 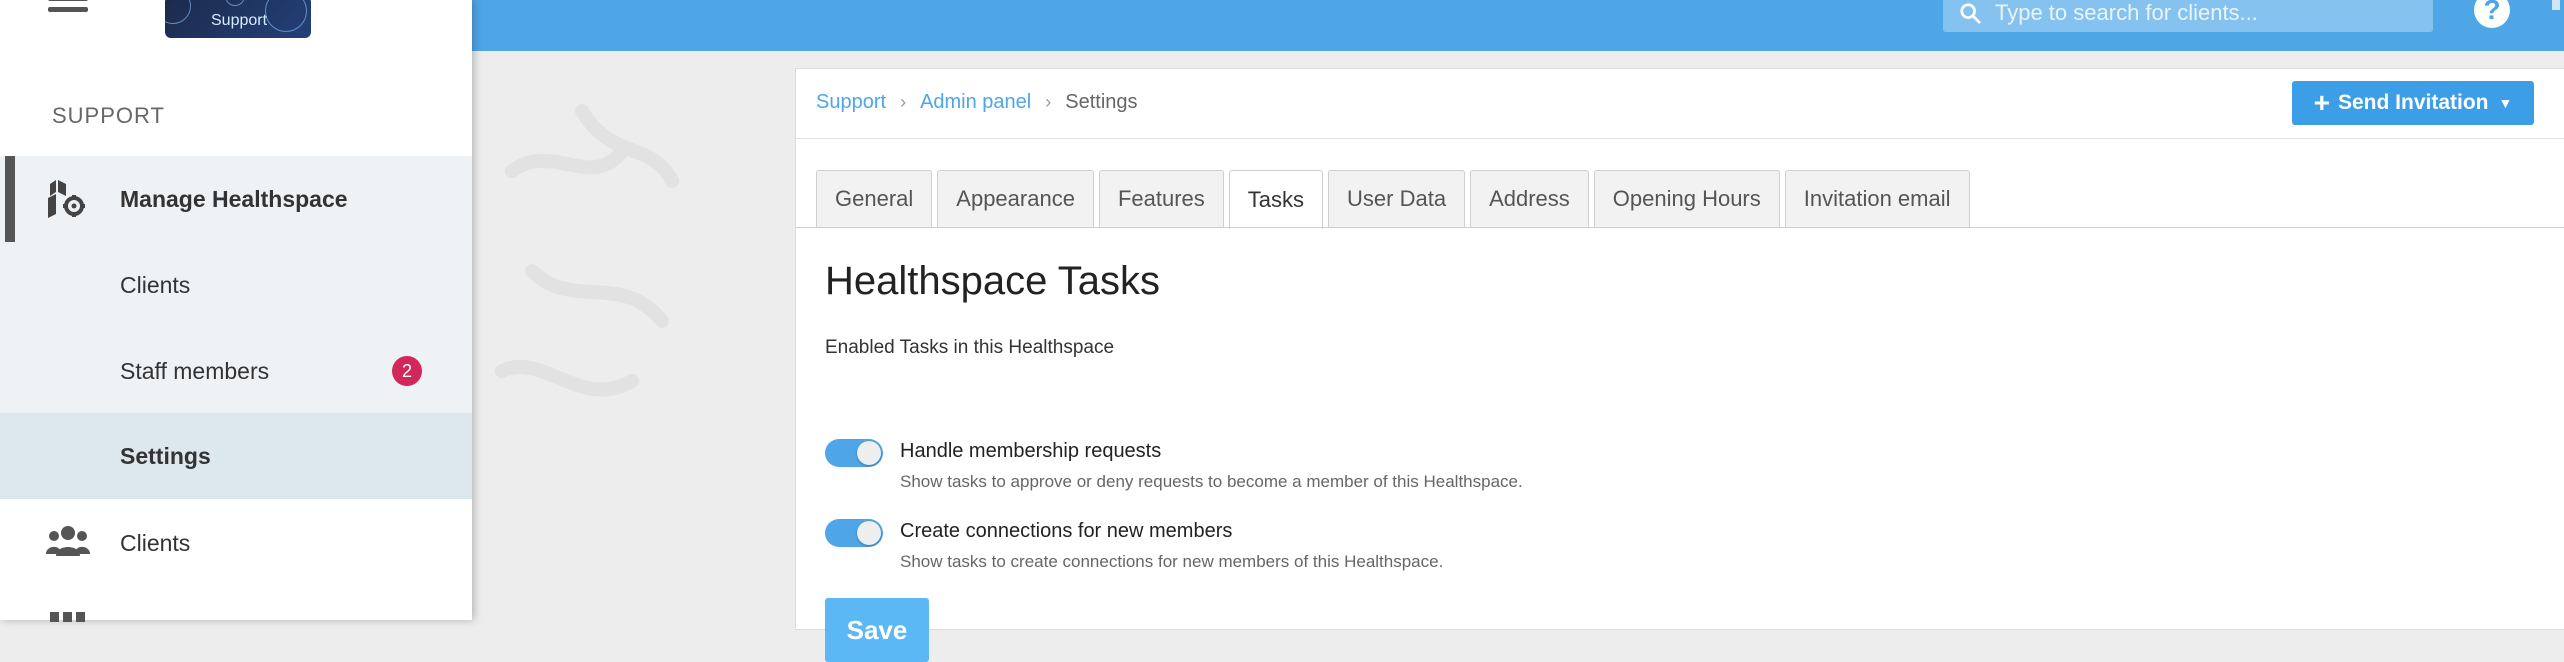 What do you see at coordinates (2556, 5) in the screenshot?
I see `top-bar-edge` at bounding box center [2556, 5].